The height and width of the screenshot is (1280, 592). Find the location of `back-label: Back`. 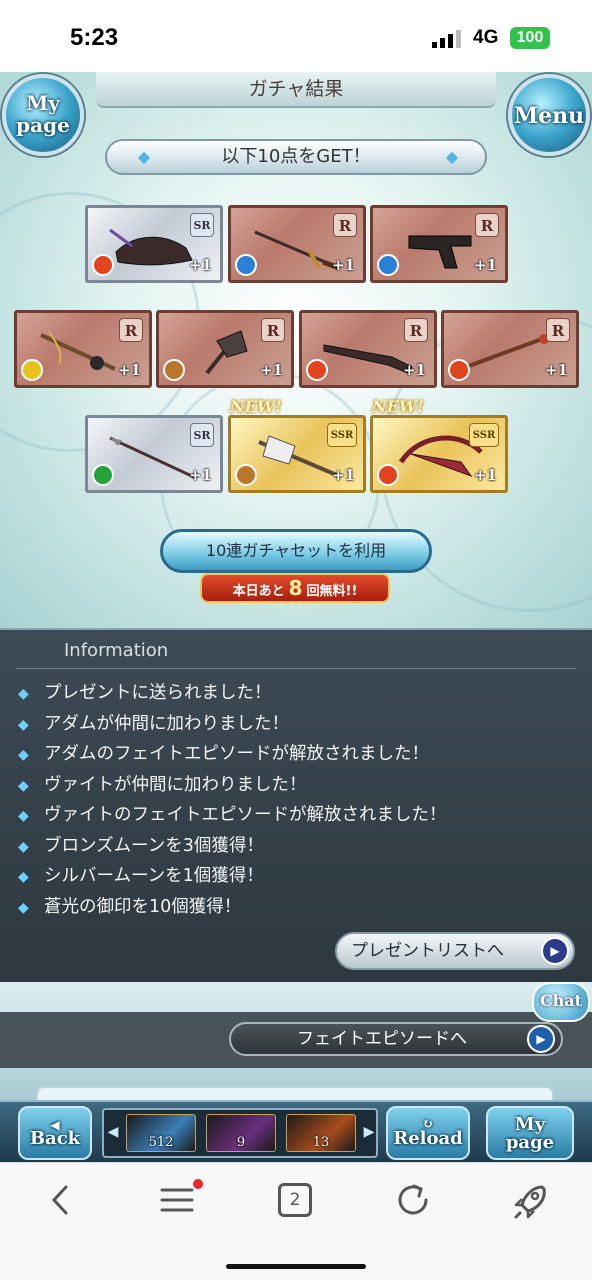

back-label: Back is located at coordinates (55, 1138).